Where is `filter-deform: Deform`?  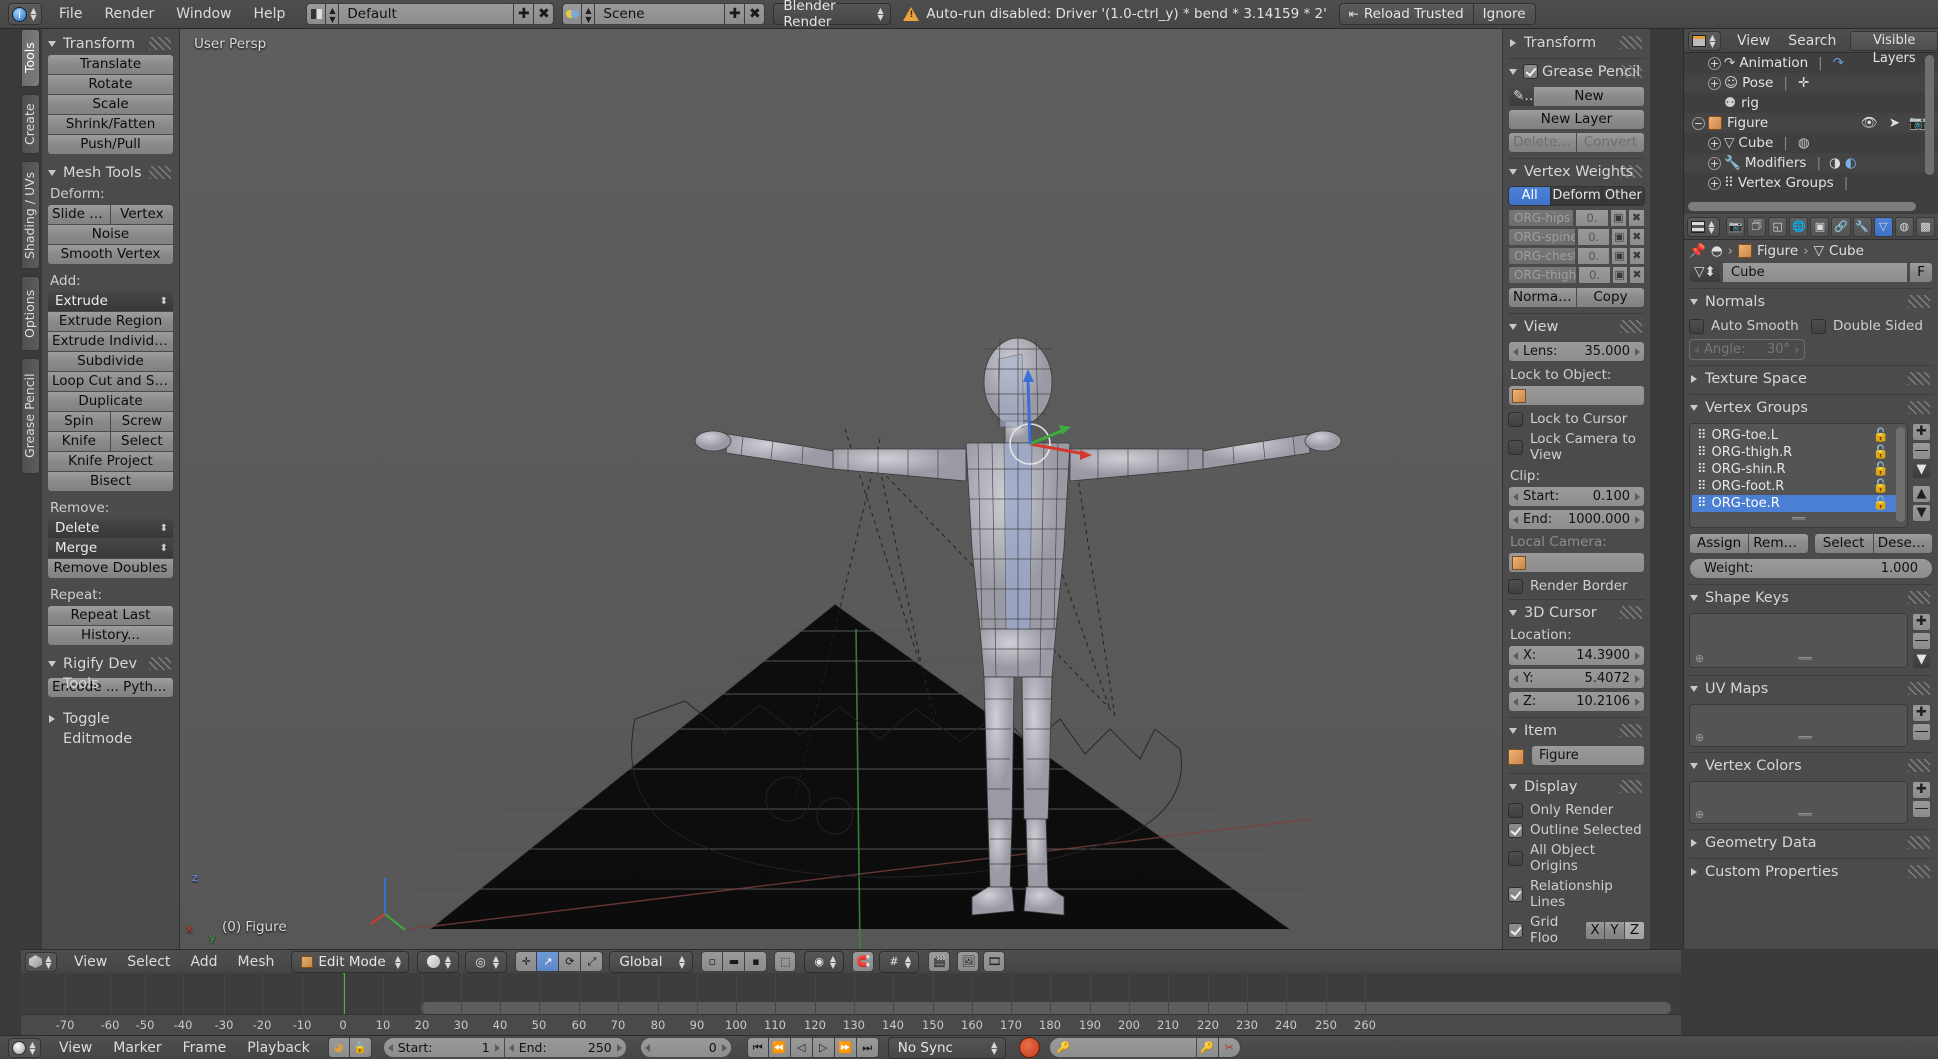
filter-deform: Deform is located at coordinates (1576, 196).